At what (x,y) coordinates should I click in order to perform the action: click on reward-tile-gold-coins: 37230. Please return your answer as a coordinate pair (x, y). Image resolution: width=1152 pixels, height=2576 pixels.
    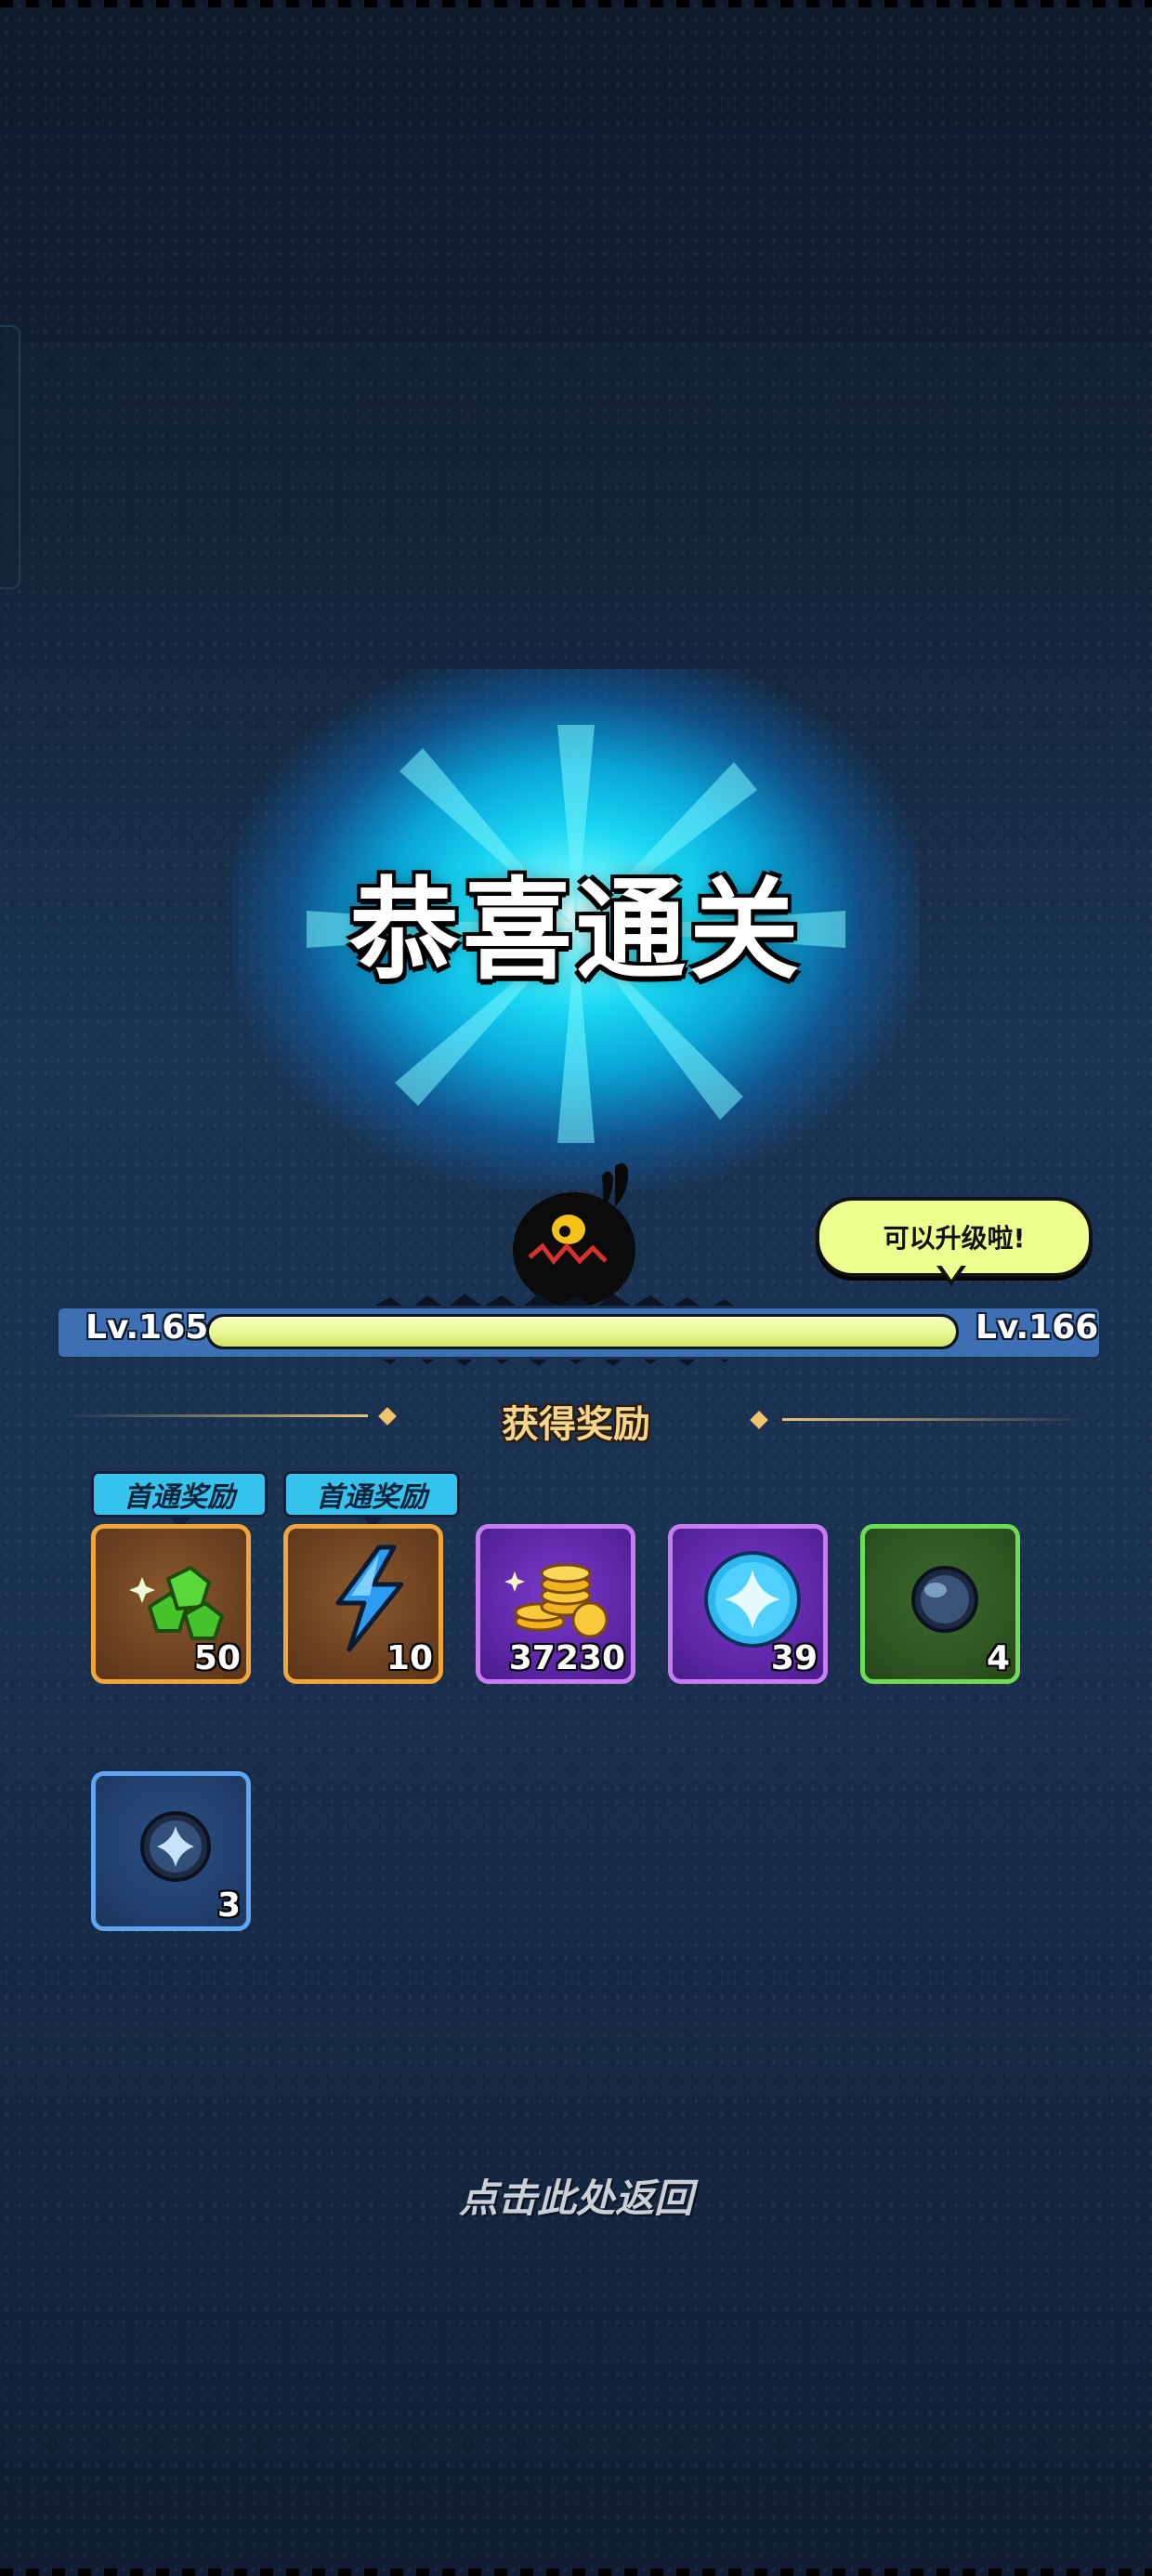
    Looking at the image, I should click on (555, 1604).